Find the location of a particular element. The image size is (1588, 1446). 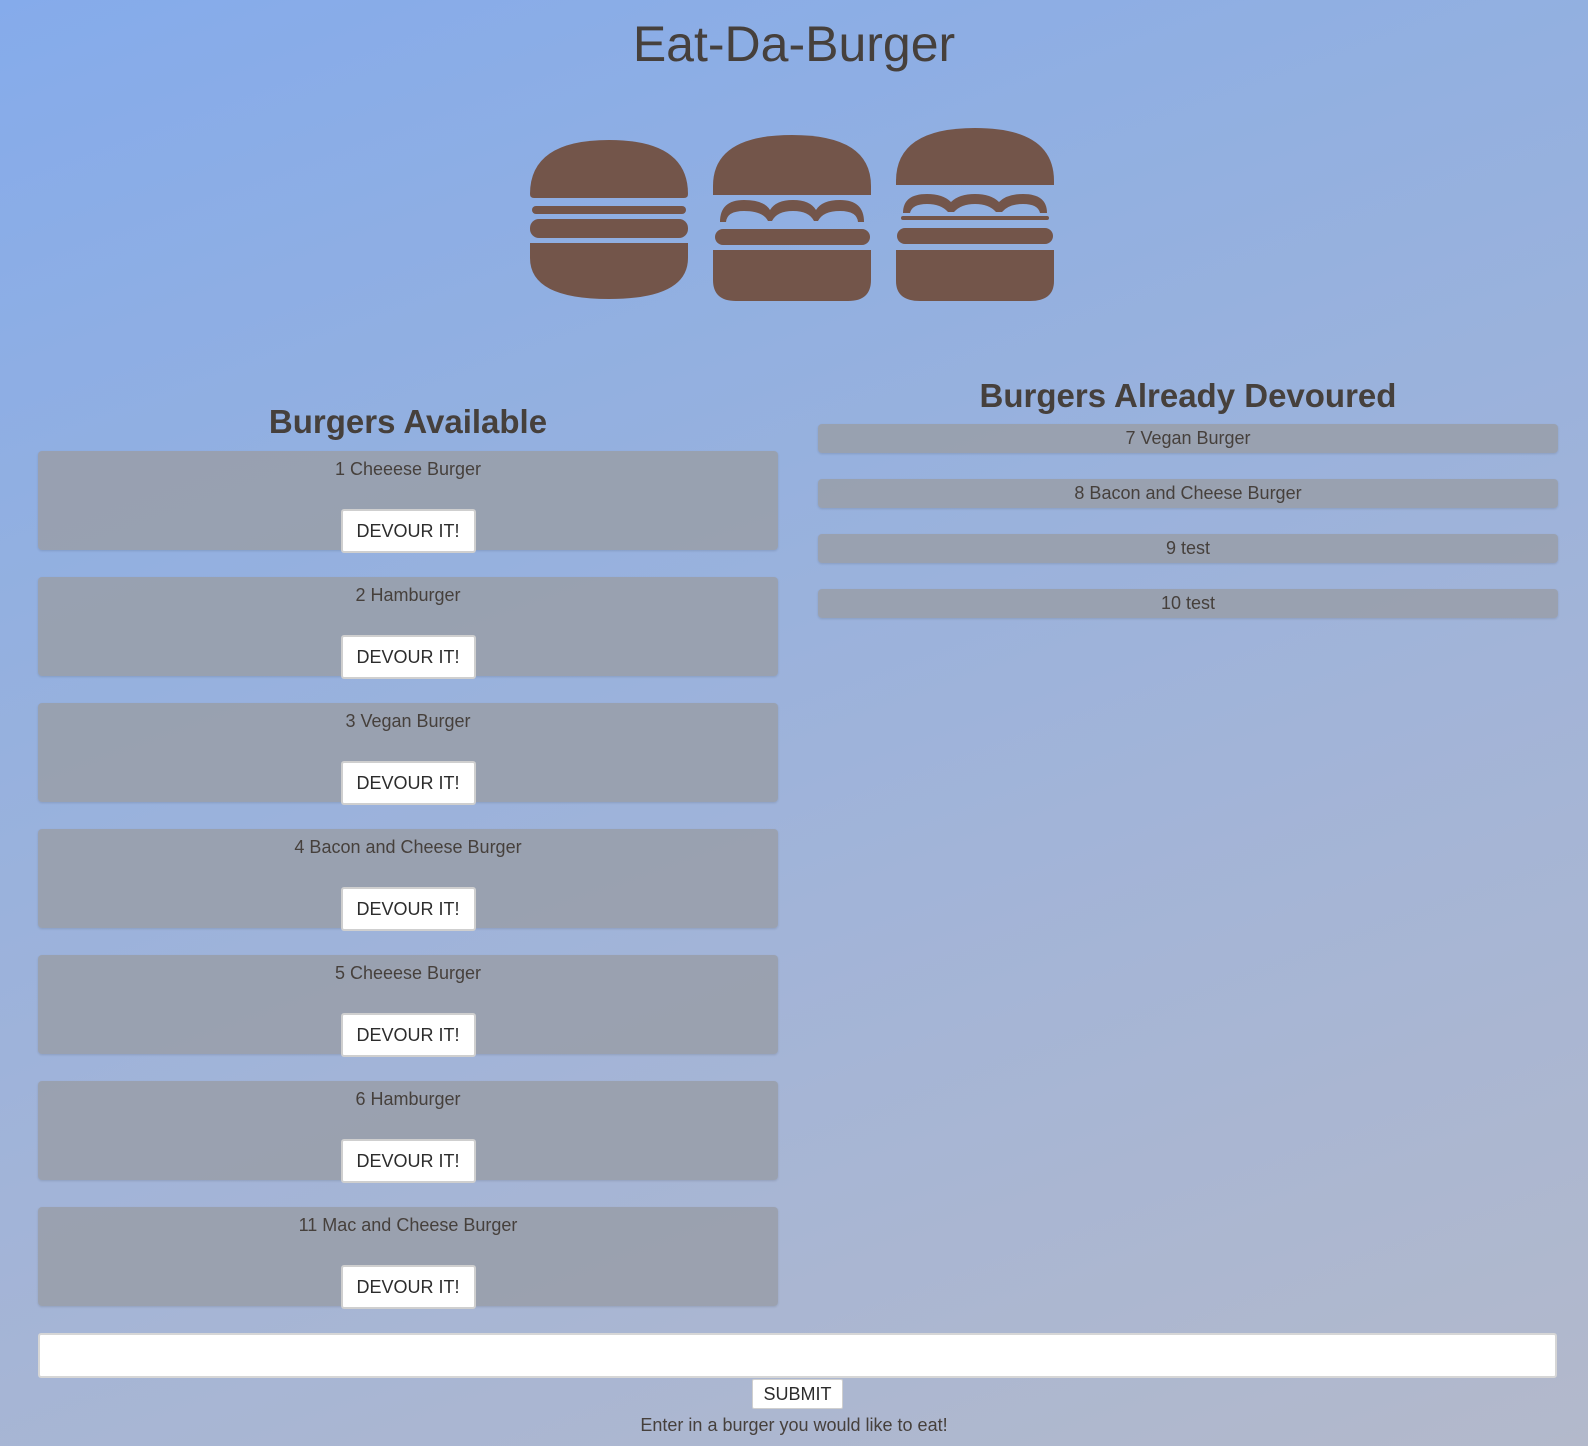

burger-name: 2 Hamburger is located at coordinates (408, 595).